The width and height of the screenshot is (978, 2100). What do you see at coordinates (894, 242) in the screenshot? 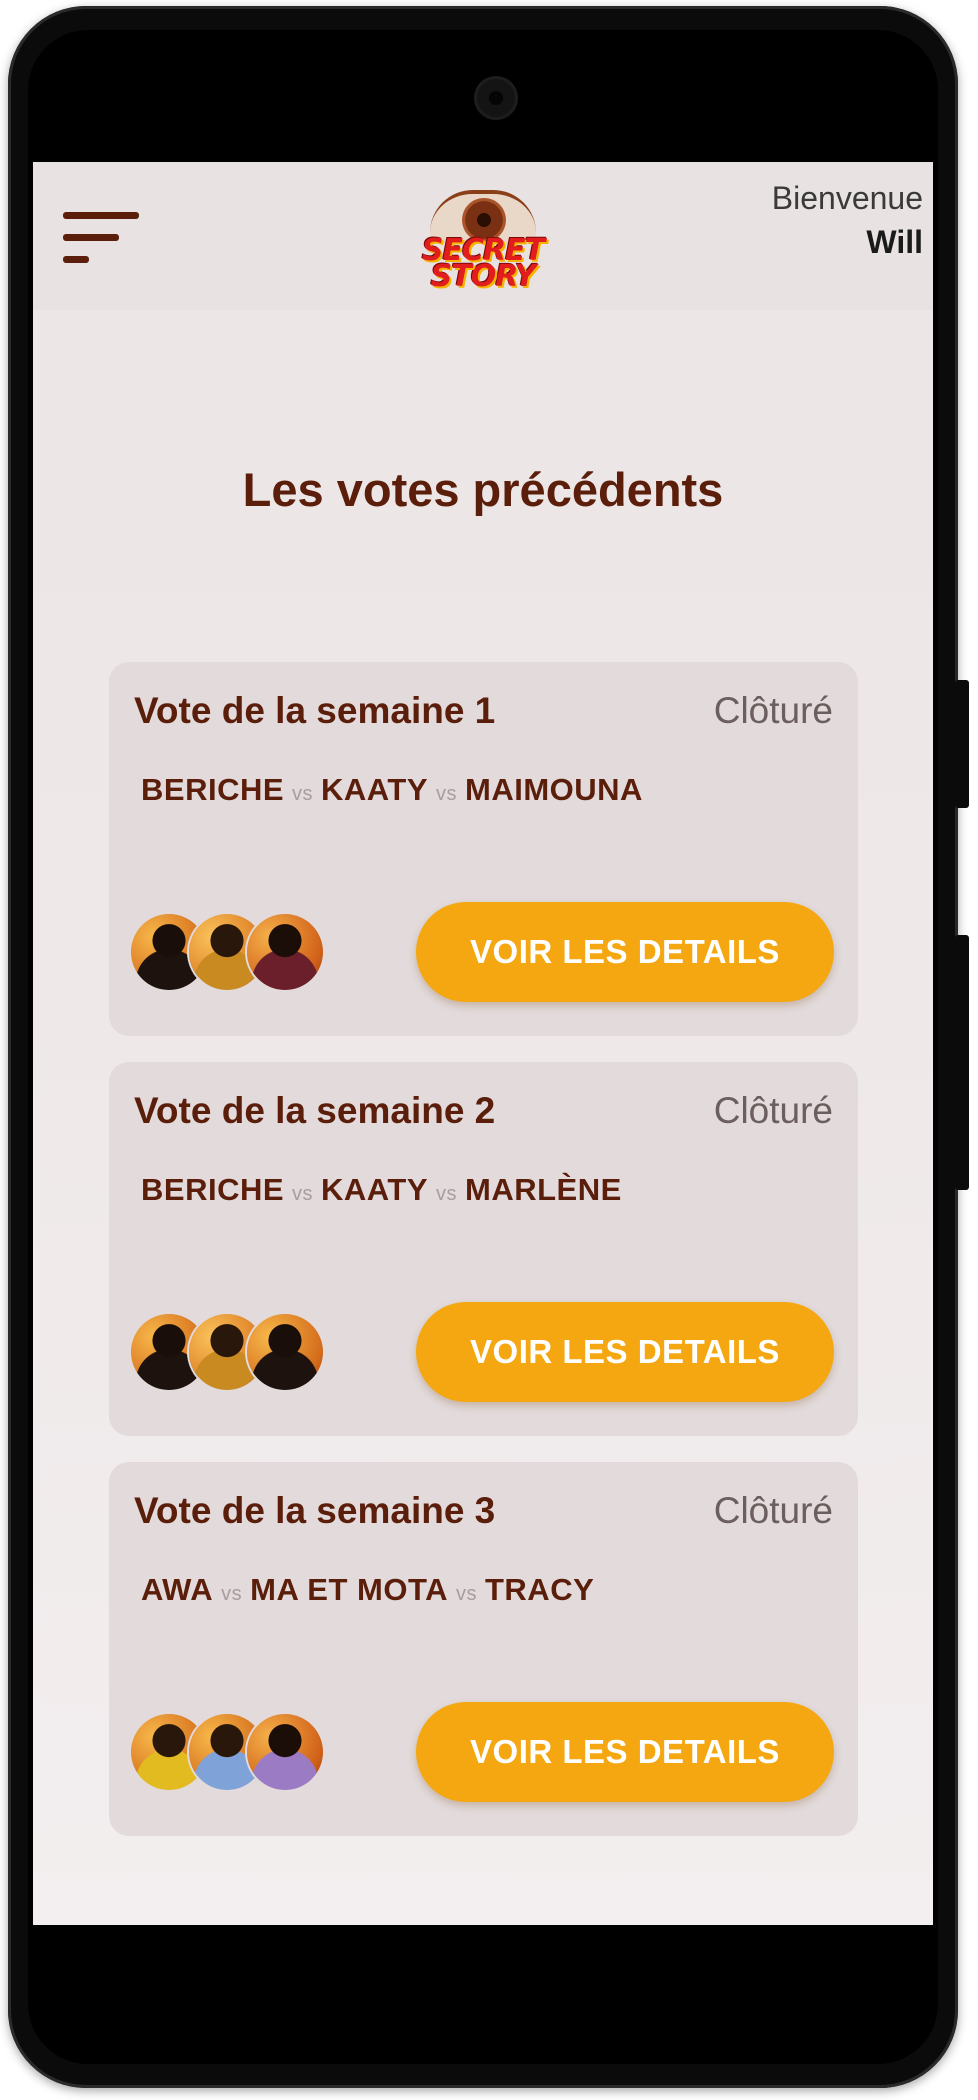
I see `welcome-username: Will` at bounding box center [894, 242].